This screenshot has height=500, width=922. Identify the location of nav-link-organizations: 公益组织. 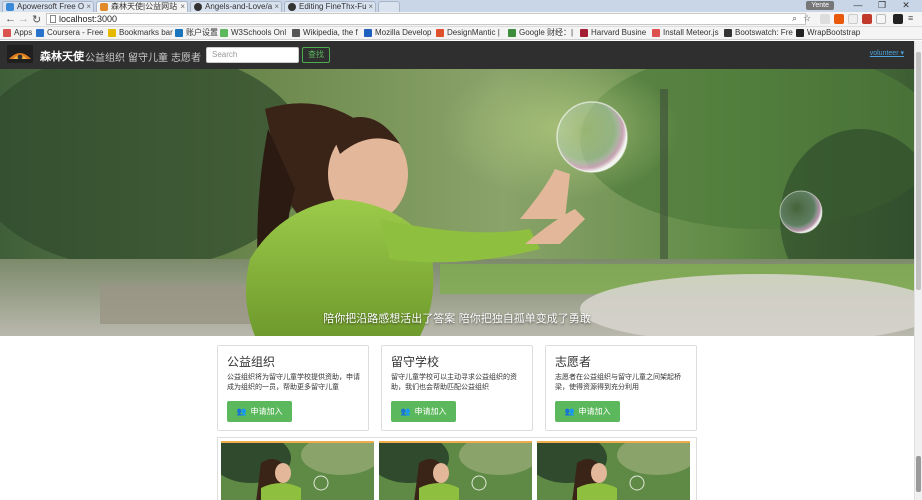
(105, 56).